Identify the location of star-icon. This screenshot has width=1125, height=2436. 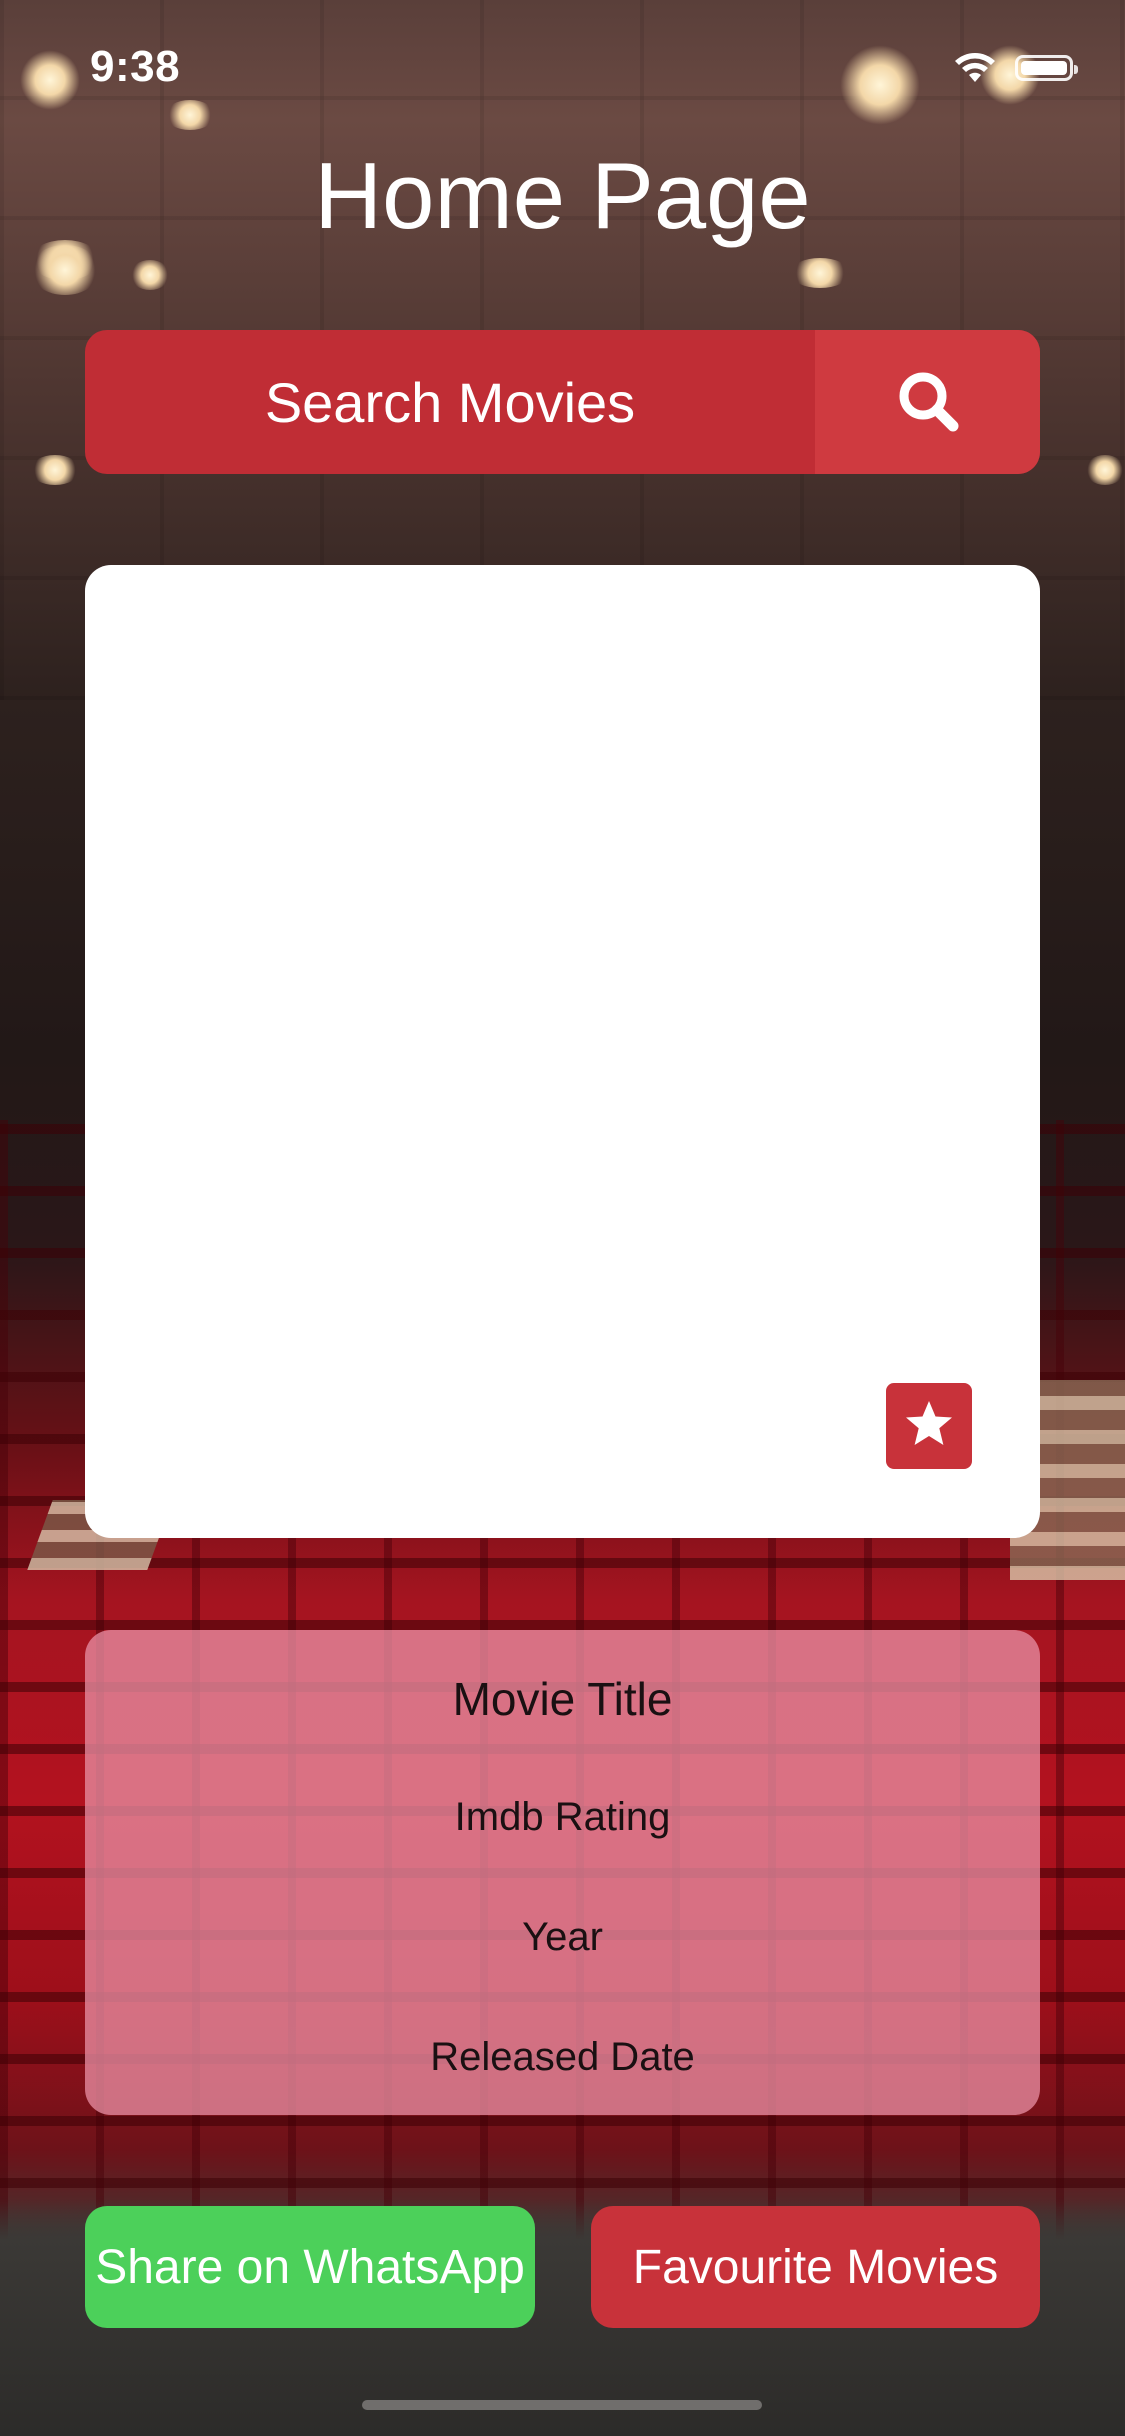
(929, 1426).